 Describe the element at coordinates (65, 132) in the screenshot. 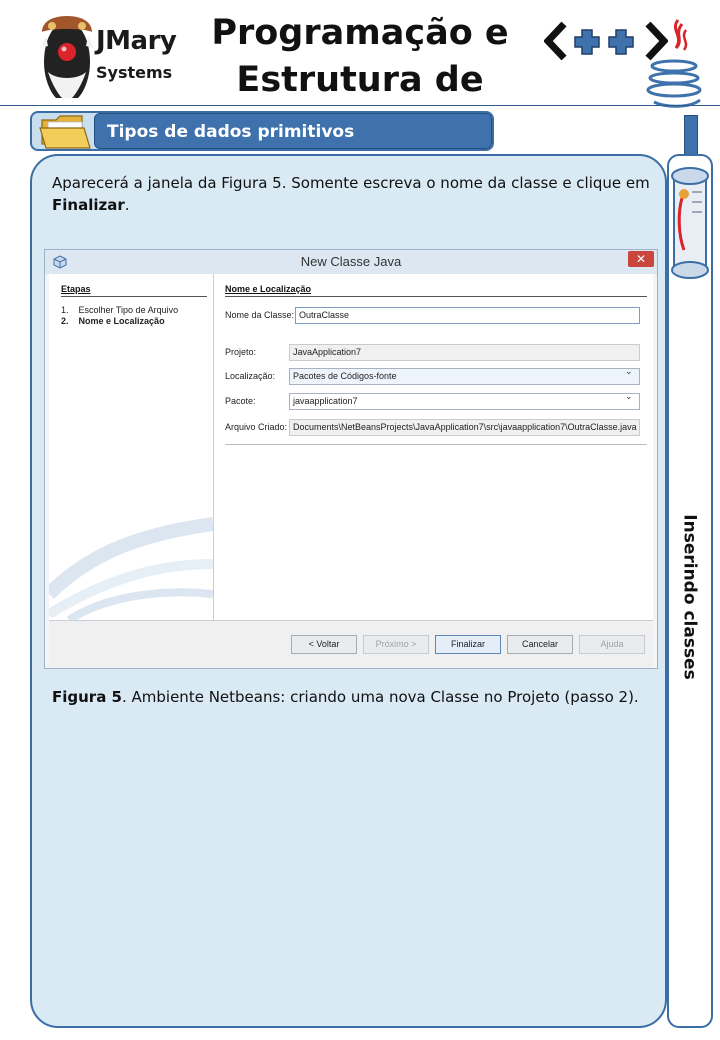

I see `folder-icon` at that location.